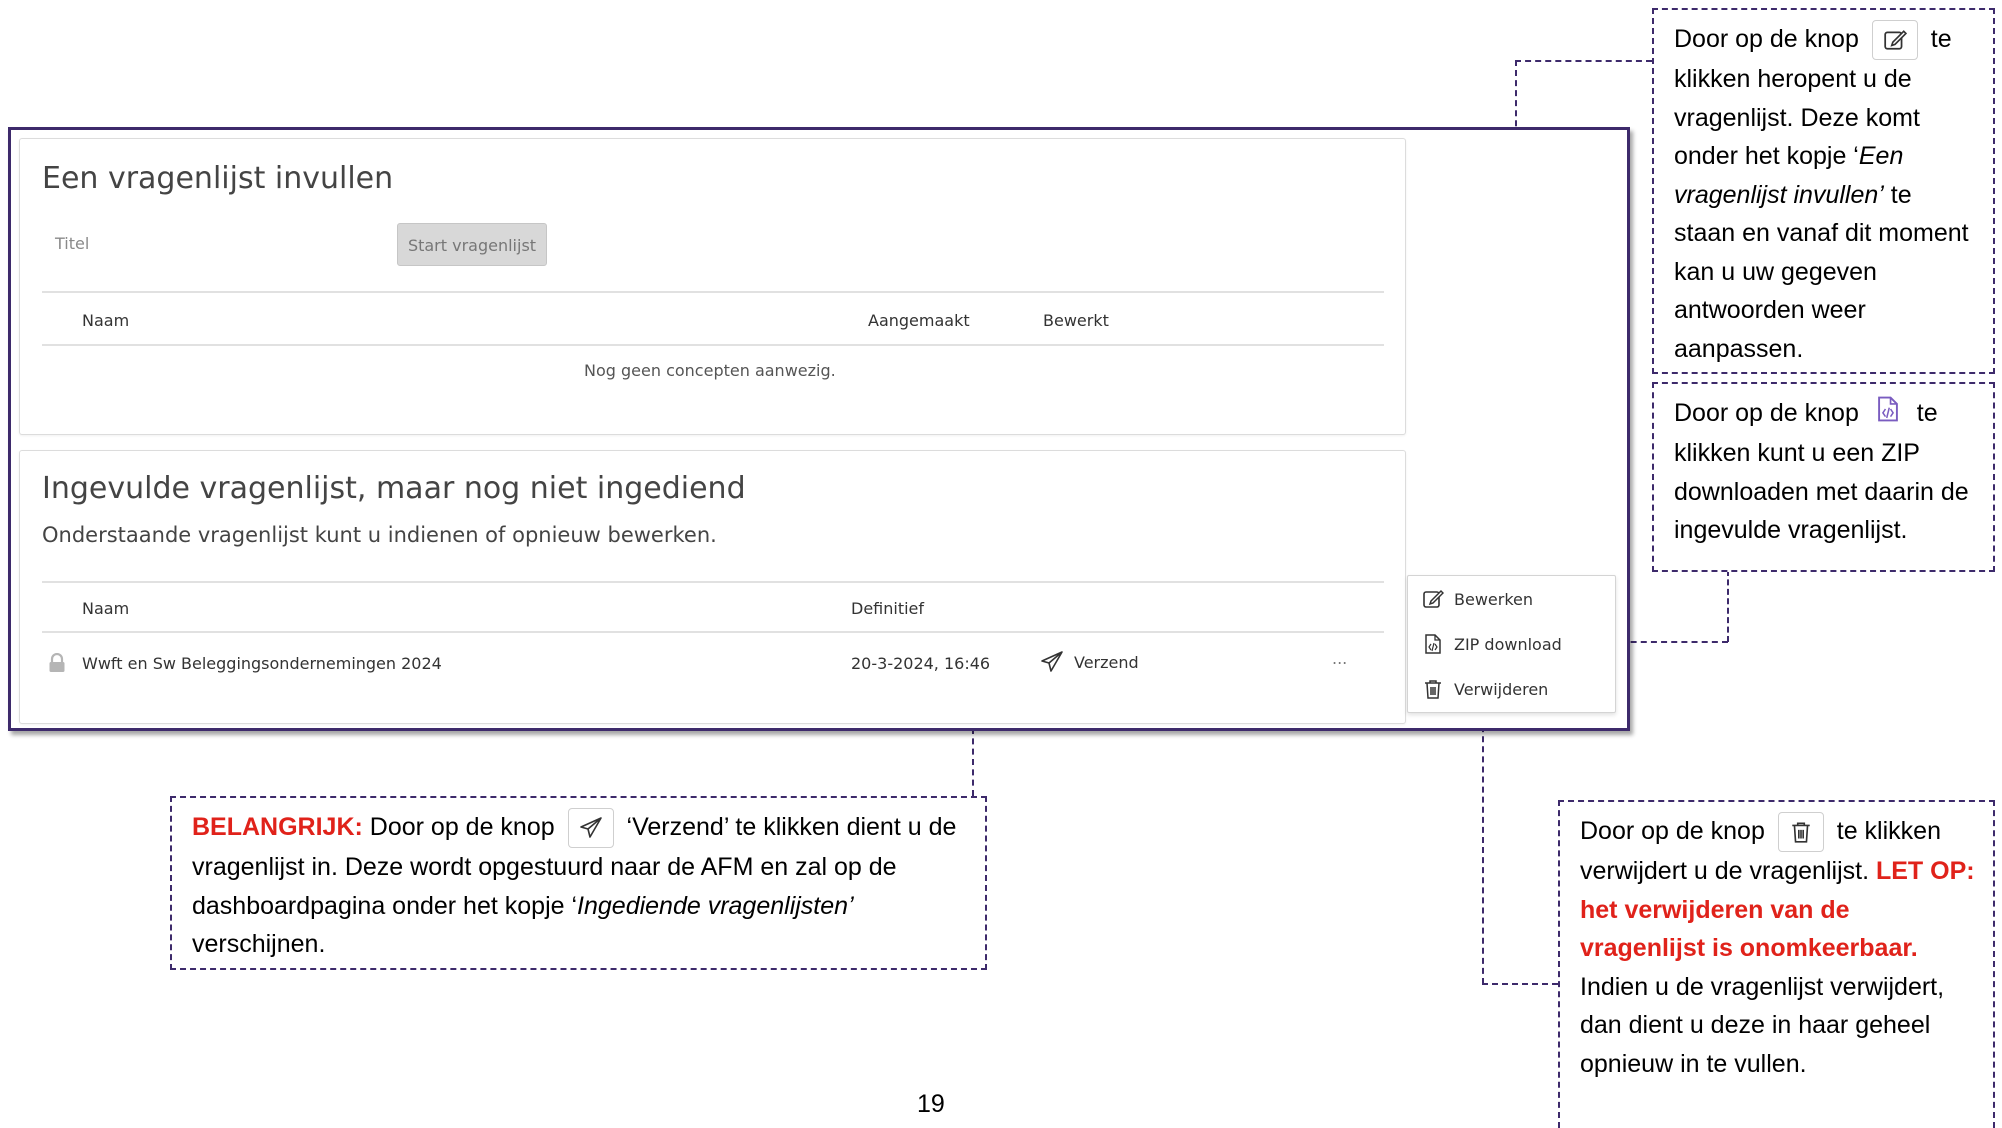 Image resolution: width=2002 pixels, height=1128 pixels. I want to click on menu-item-label: ZIP download, so click(1508, 644).